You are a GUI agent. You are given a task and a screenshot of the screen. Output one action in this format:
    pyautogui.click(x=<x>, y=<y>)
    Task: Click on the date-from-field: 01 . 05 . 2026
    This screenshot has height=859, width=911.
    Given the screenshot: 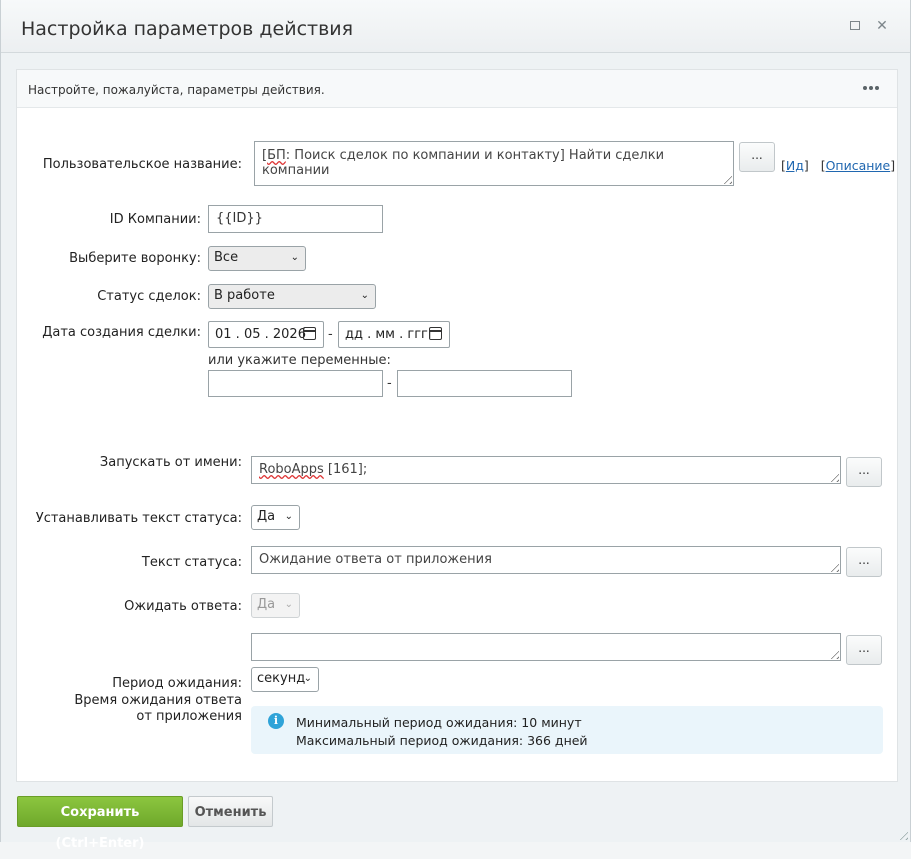 What is the action you would take?
    pyautogui.click(x=266, y=334)
    